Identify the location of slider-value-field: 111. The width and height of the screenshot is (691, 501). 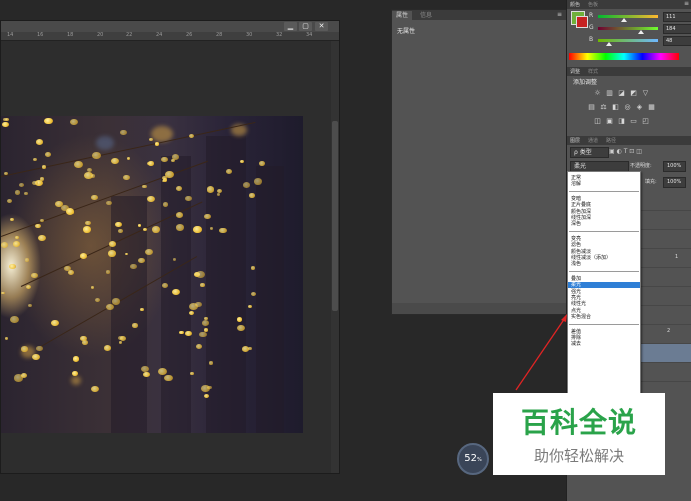
(677, 17).